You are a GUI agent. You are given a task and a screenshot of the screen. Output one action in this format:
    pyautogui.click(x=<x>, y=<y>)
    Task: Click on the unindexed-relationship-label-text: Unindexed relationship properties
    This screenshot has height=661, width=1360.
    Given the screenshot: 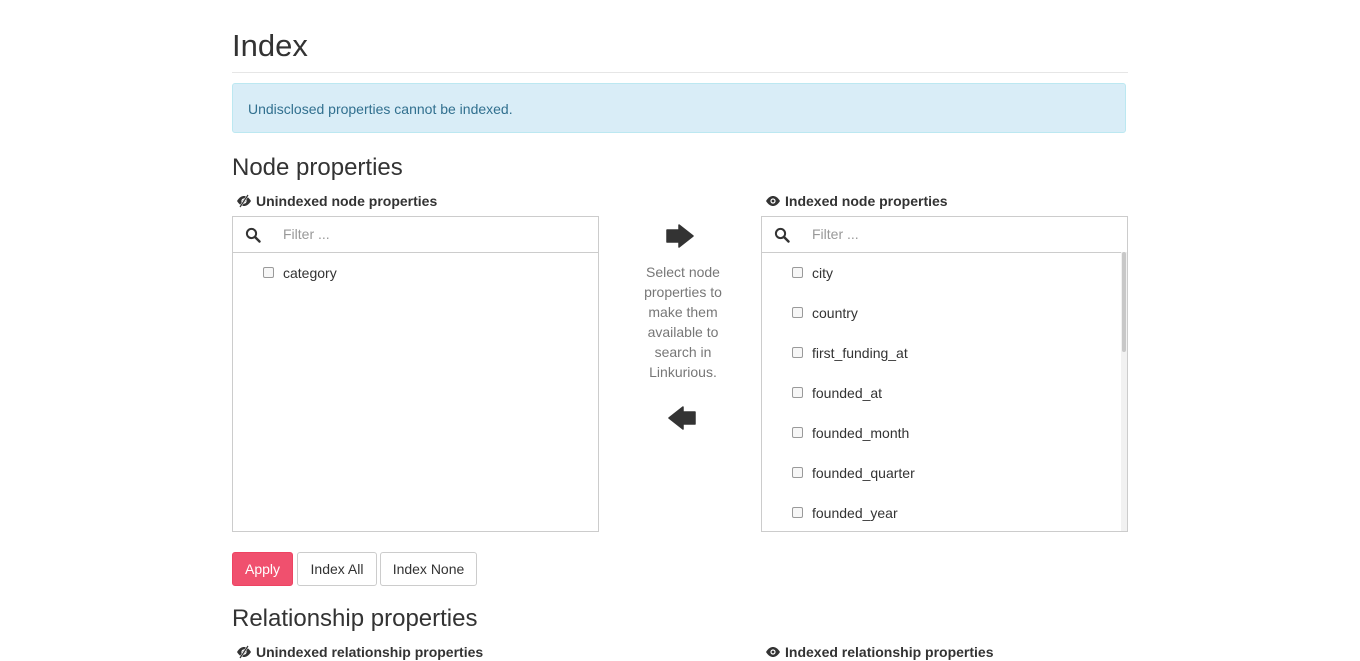 What is the action you would take?
    pyautogui.click(x=370, y=652)
    